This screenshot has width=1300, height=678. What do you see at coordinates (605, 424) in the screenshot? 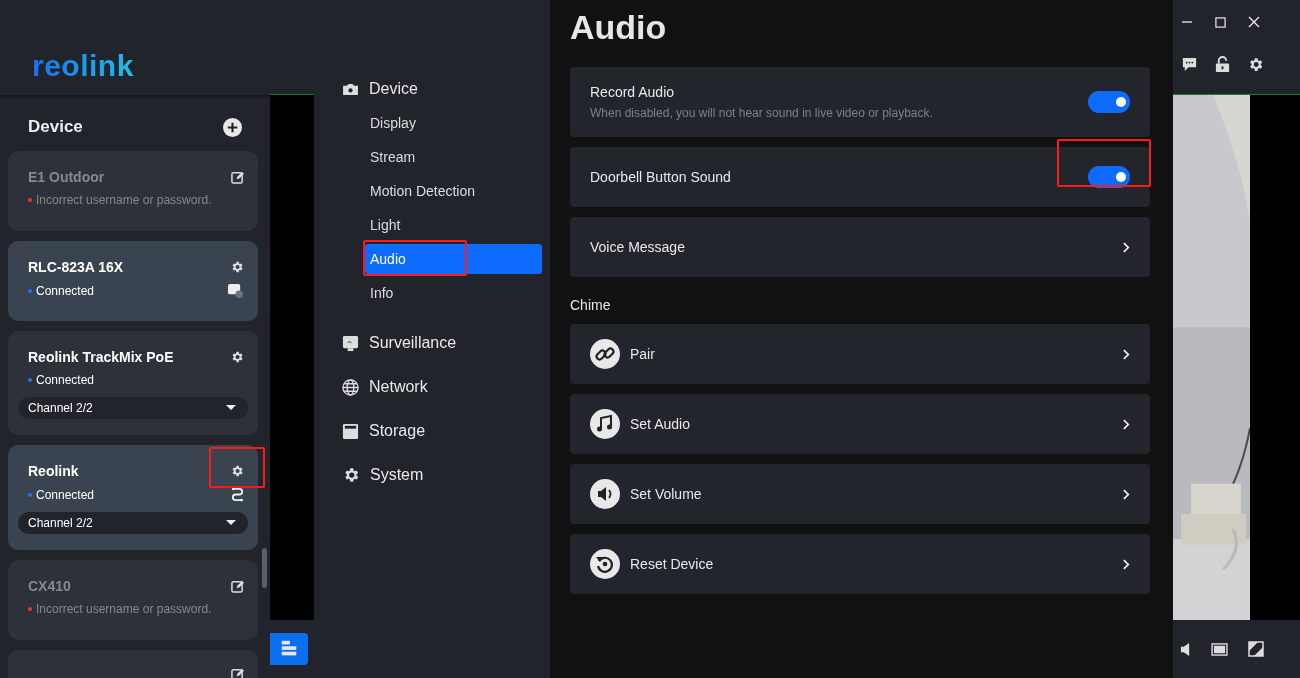
I see `music-note-icon` at bounding box center [605, 424].